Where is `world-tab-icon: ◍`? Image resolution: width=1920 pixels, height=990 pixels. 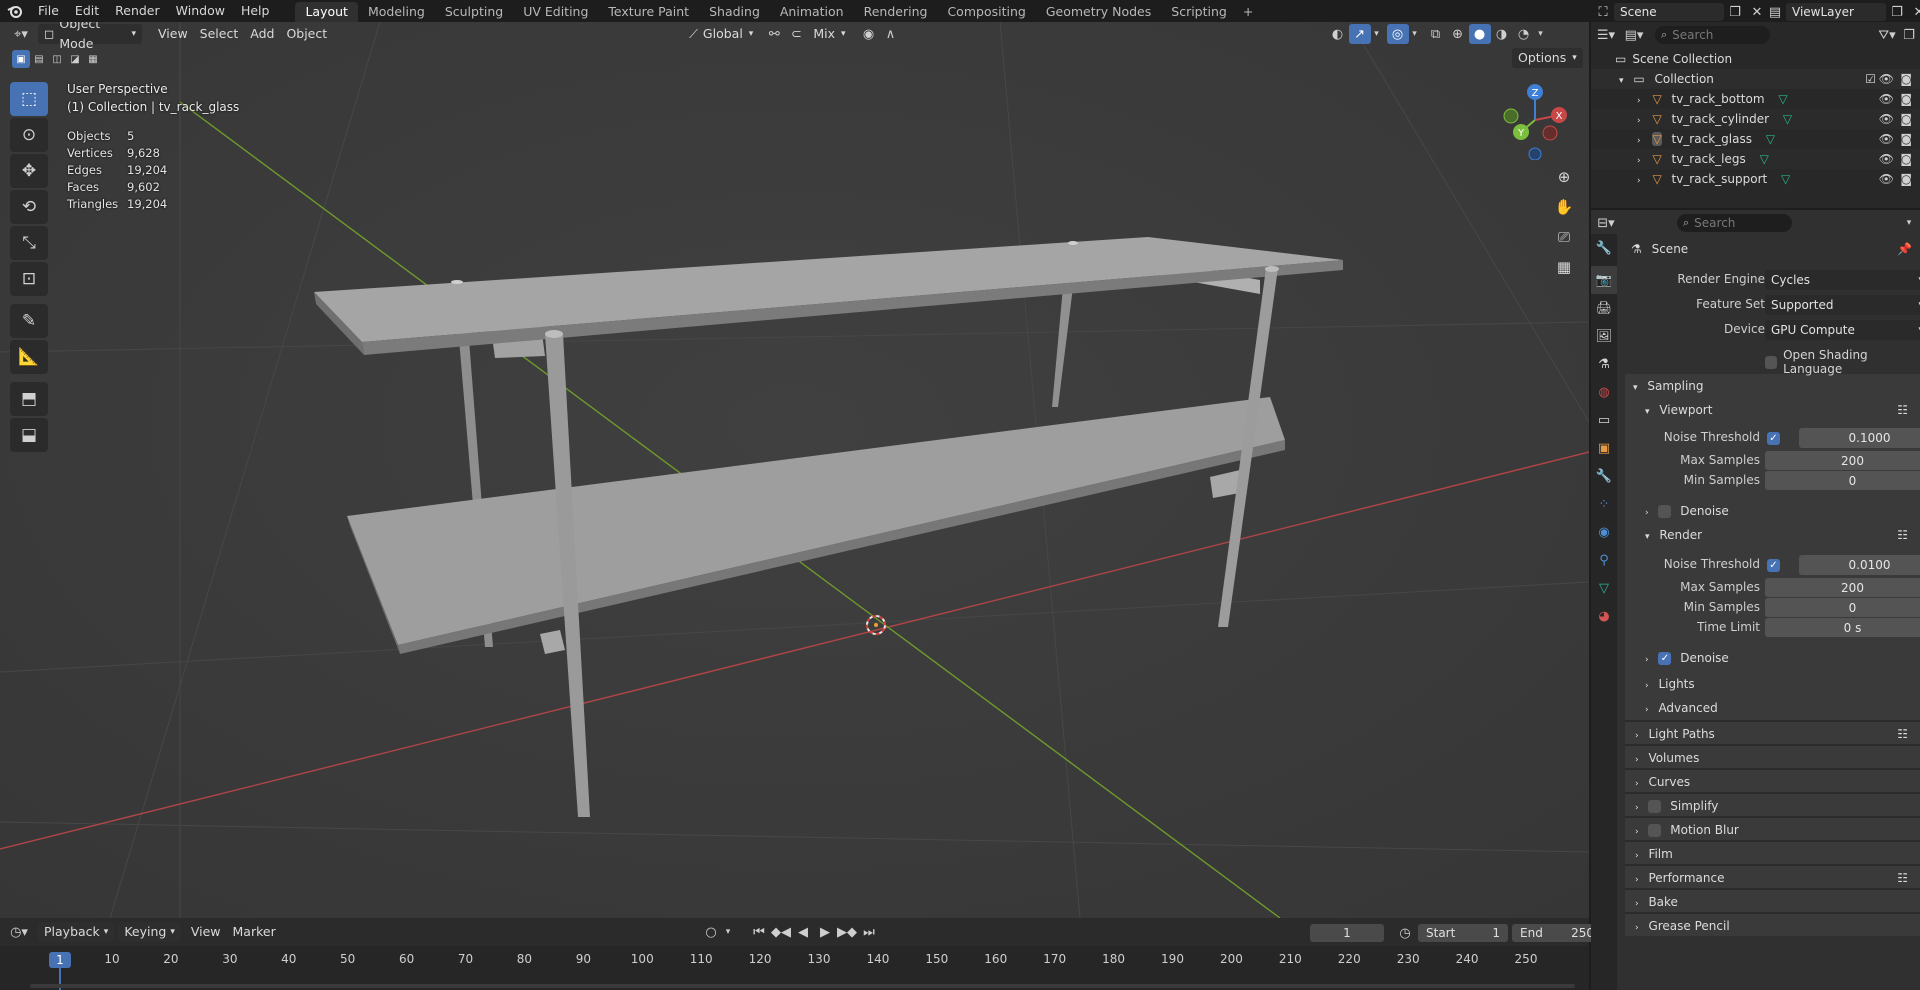 world-tab-icon: ◍ is located at coordinates (1604, 392).